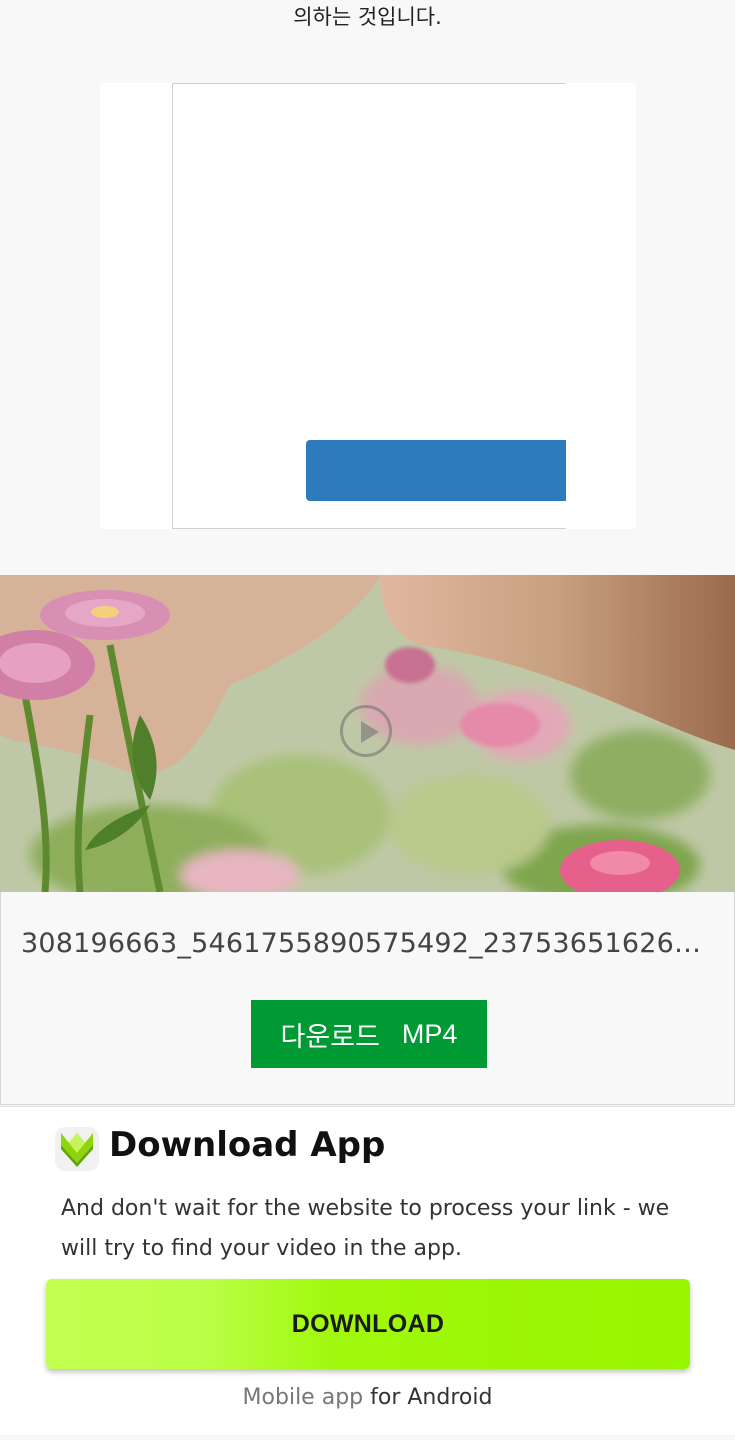 Image resolution: width=735 pixels, height=1440 pixels. Describe the element at coordinates (436, 470) in the screenshot. I see `ad-button` at that location.